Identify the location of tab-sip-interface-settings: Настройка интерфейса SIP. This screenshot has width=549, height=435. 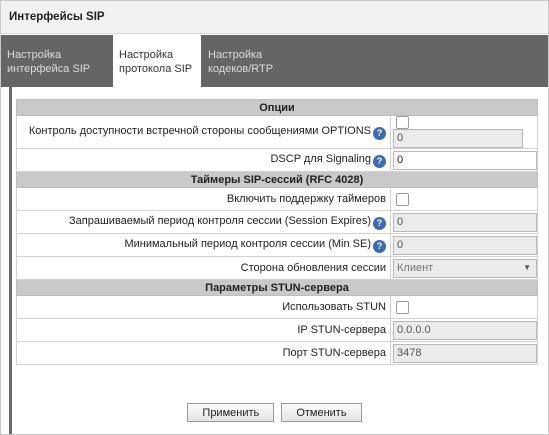
(56, 61).